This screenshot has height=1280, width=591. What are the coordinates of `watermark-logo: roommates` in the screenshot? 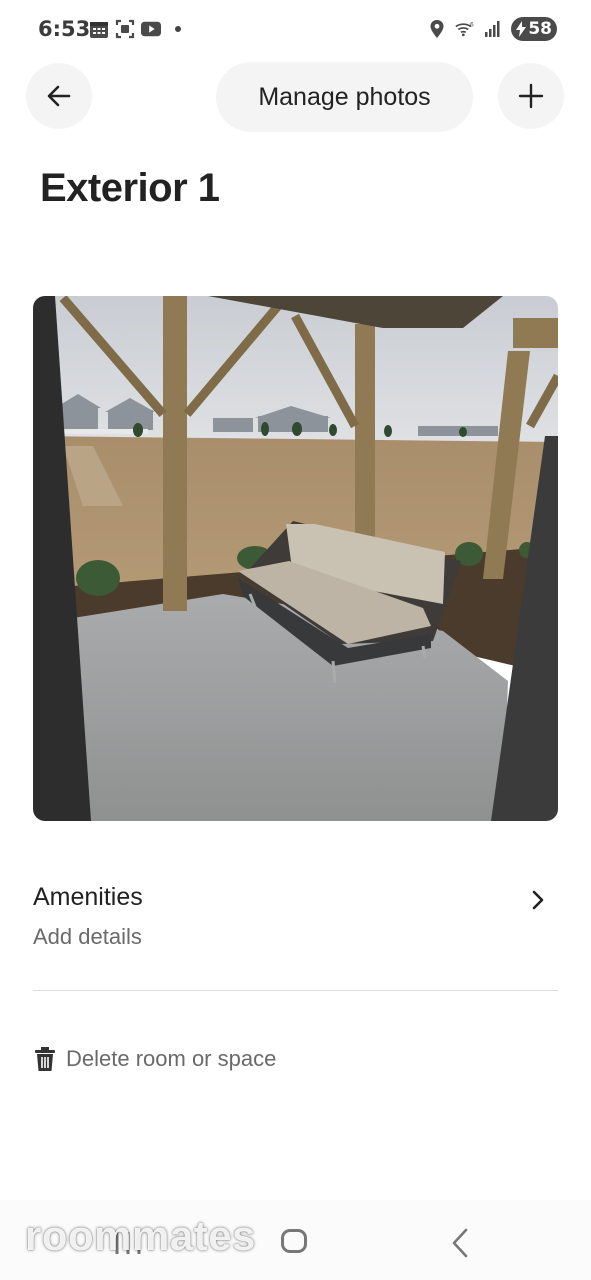 It's located at (140, 1235).